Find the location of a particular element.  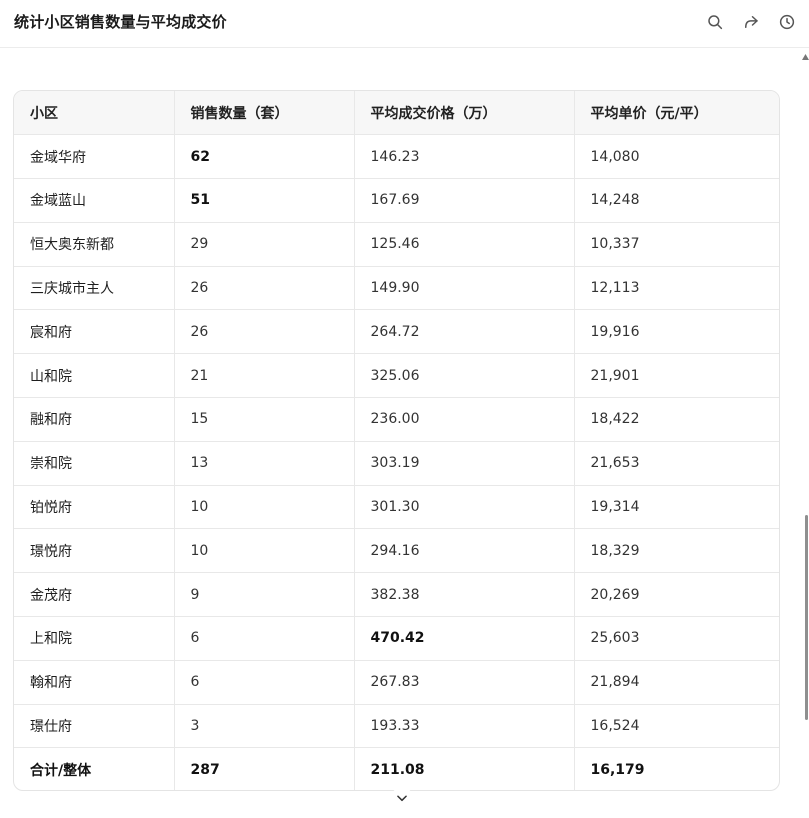

table-cell-count: 29 is located at coordinates (264, 244).